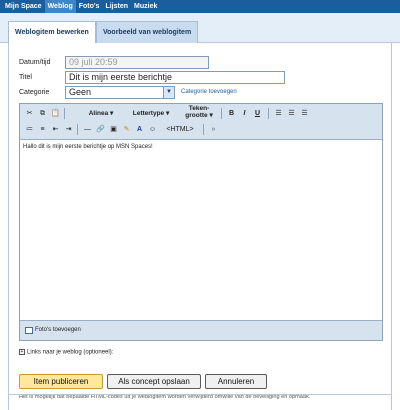  I want to click on align-right-icon: ☰, so click(304, 113).